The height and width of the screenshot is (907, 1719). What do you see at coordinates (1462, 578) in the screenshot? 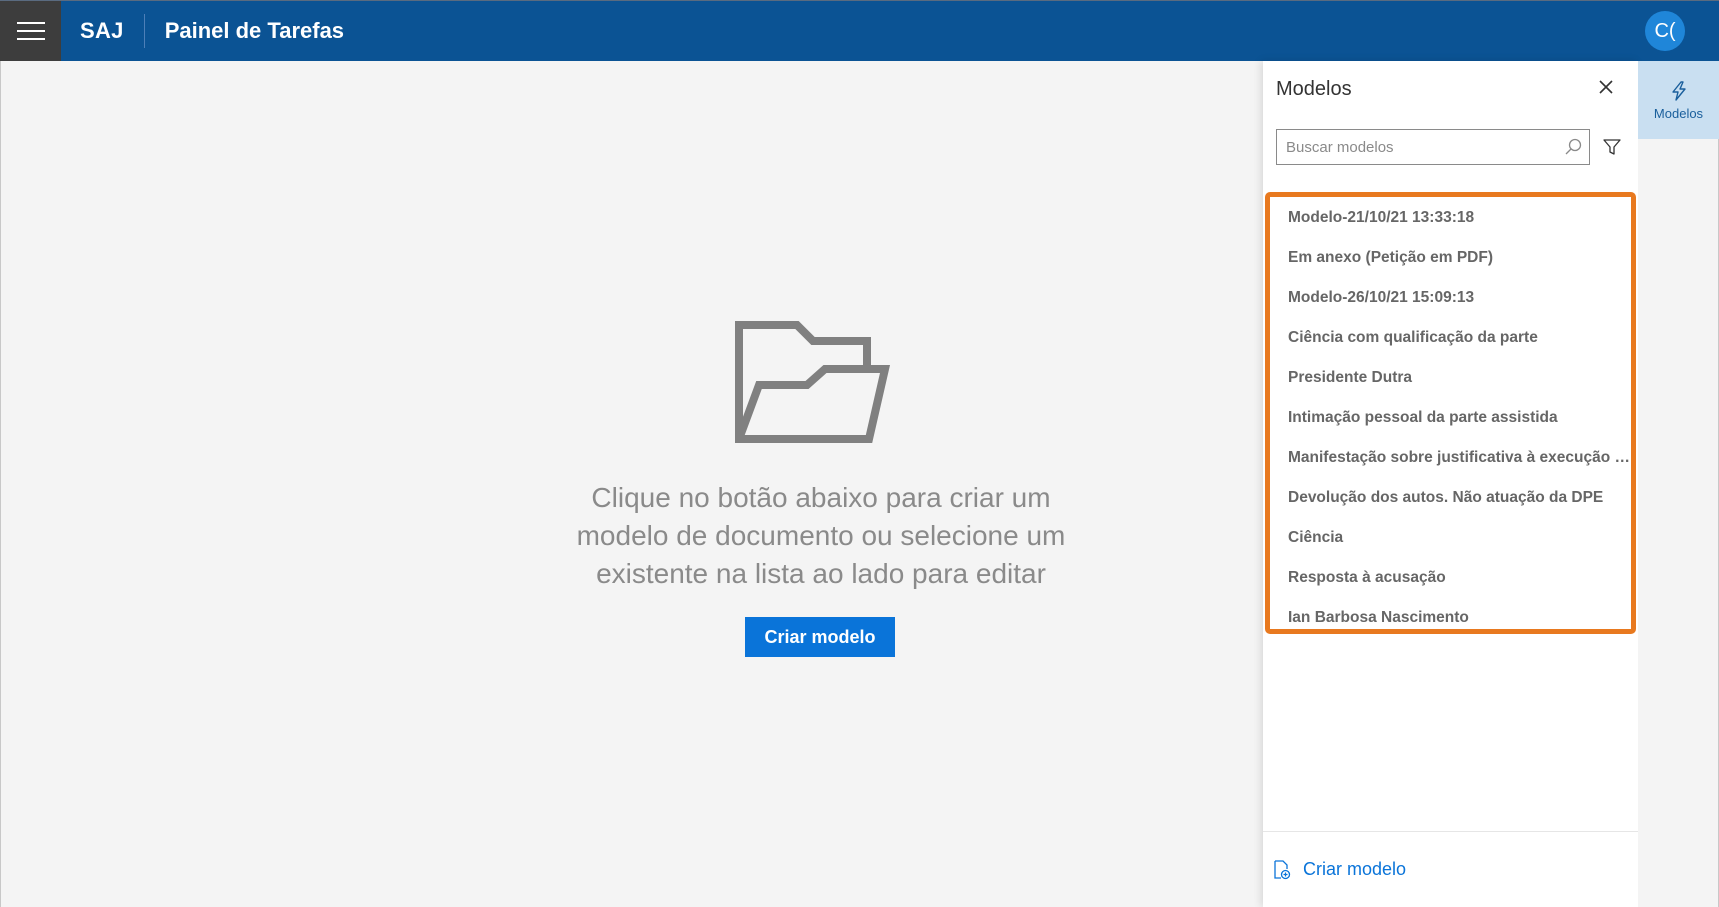
I see `list-item: Resposta à acusação` at bounding box center [1462, 578].